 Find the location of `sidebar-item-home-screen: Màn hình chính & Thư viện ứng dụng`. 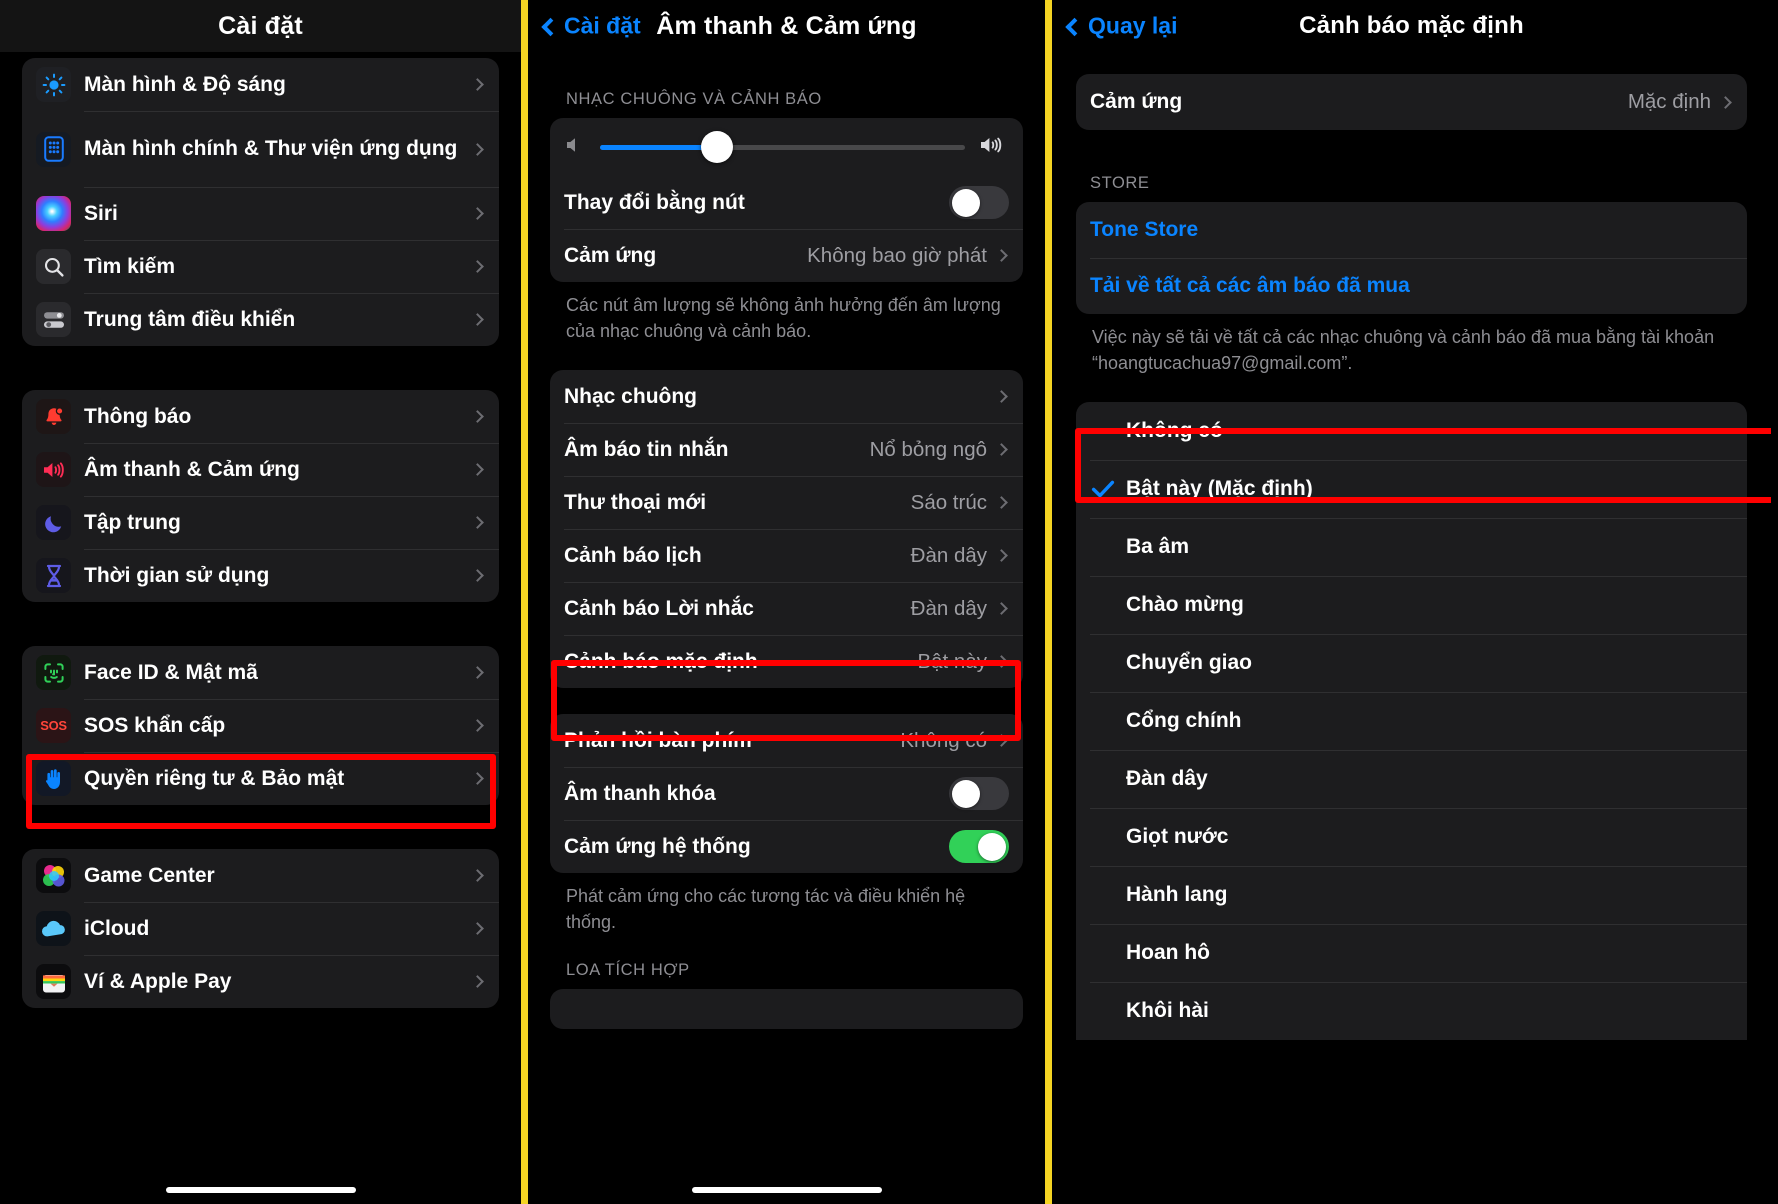

sidebar-item-home-screen: Màn hình chính & Thư viện ứng dụng is located at coordinates (260, 149).